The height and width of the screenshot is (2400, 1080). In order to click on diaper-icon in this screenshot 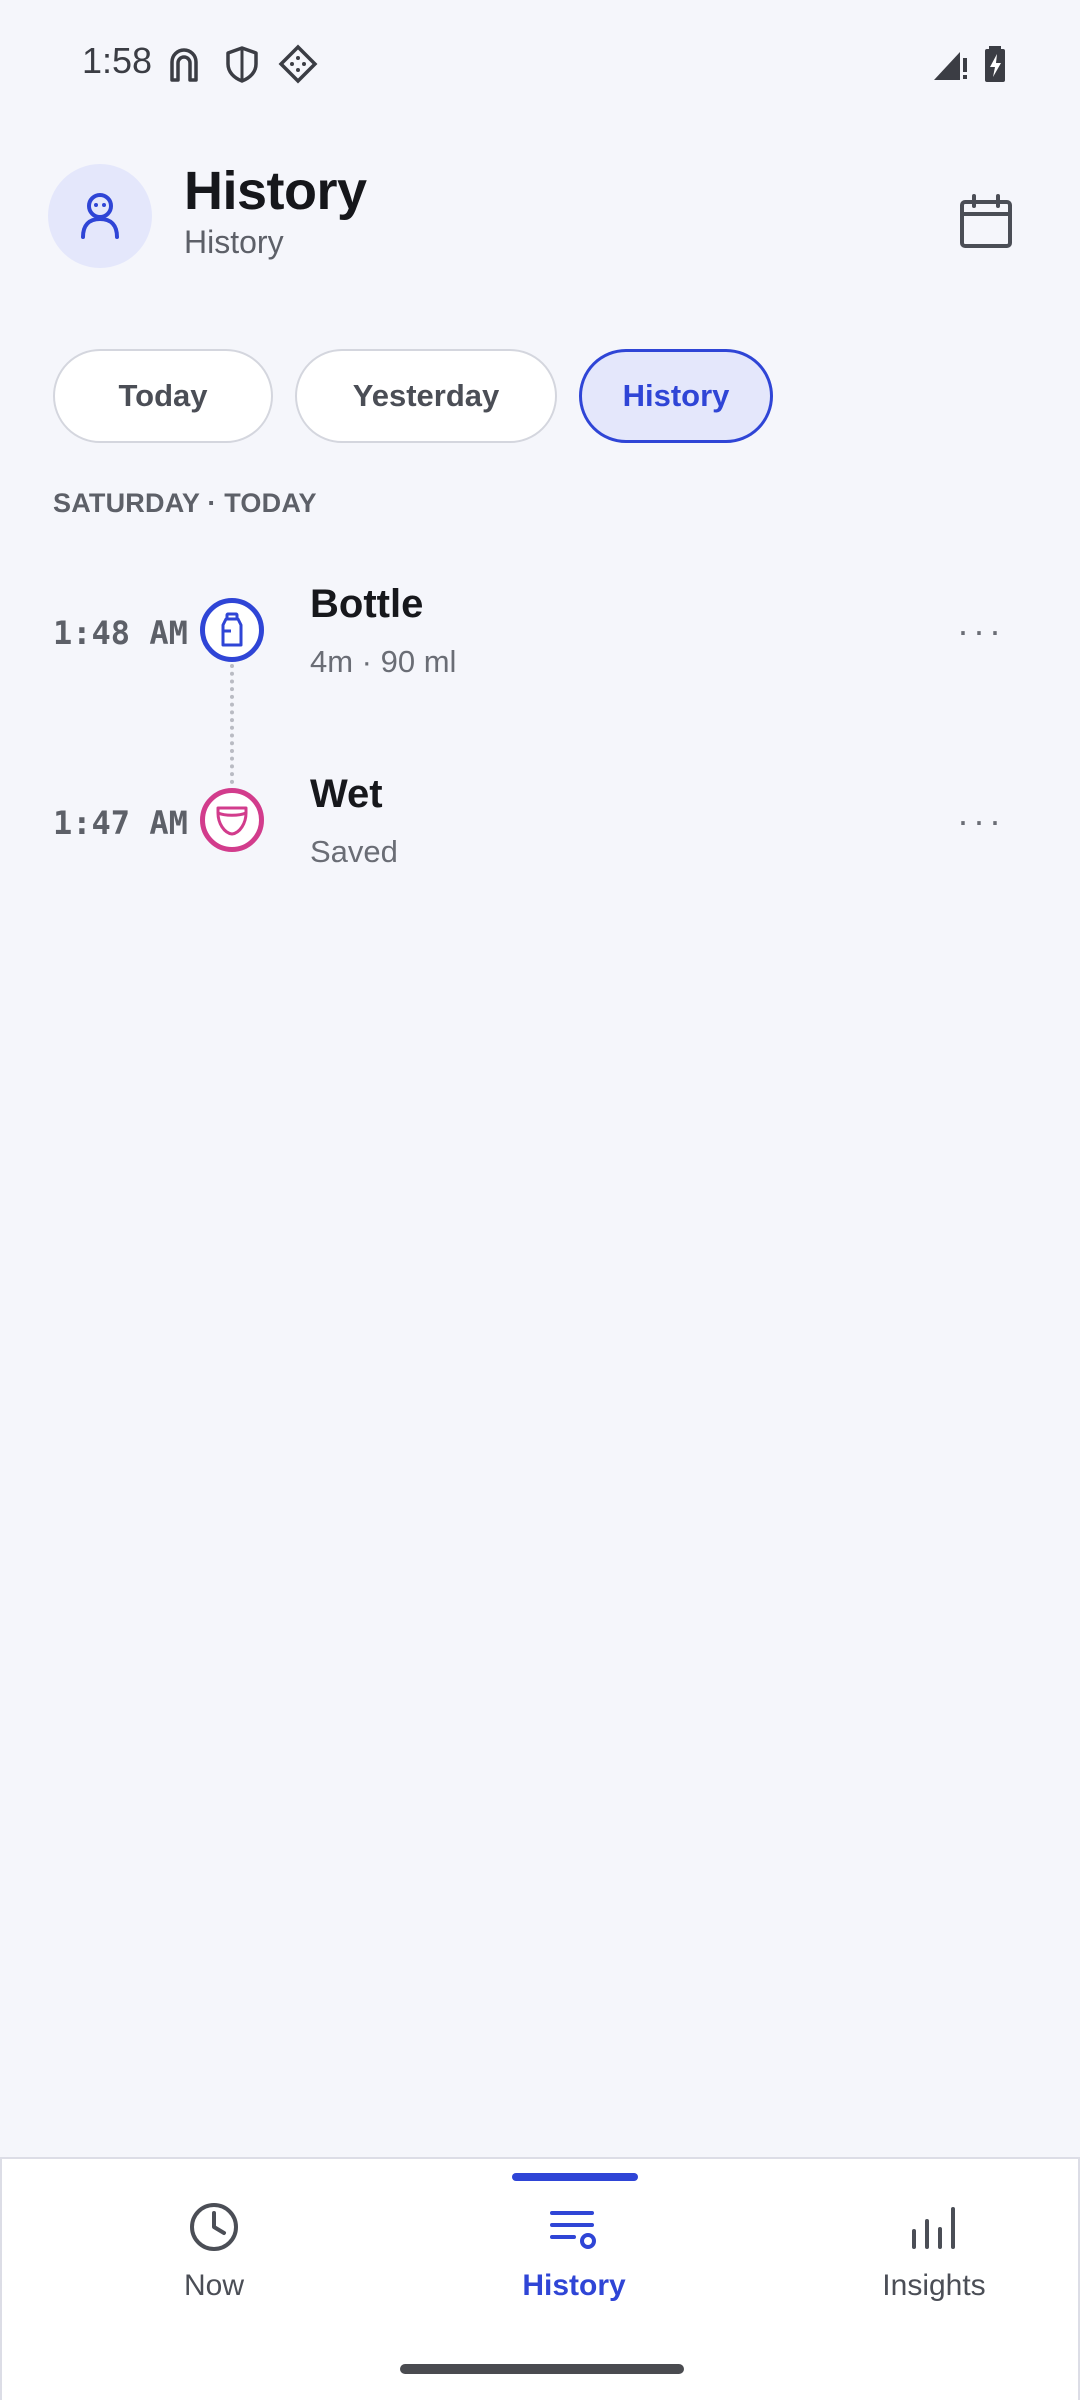, I will do `click(232, 820)`.